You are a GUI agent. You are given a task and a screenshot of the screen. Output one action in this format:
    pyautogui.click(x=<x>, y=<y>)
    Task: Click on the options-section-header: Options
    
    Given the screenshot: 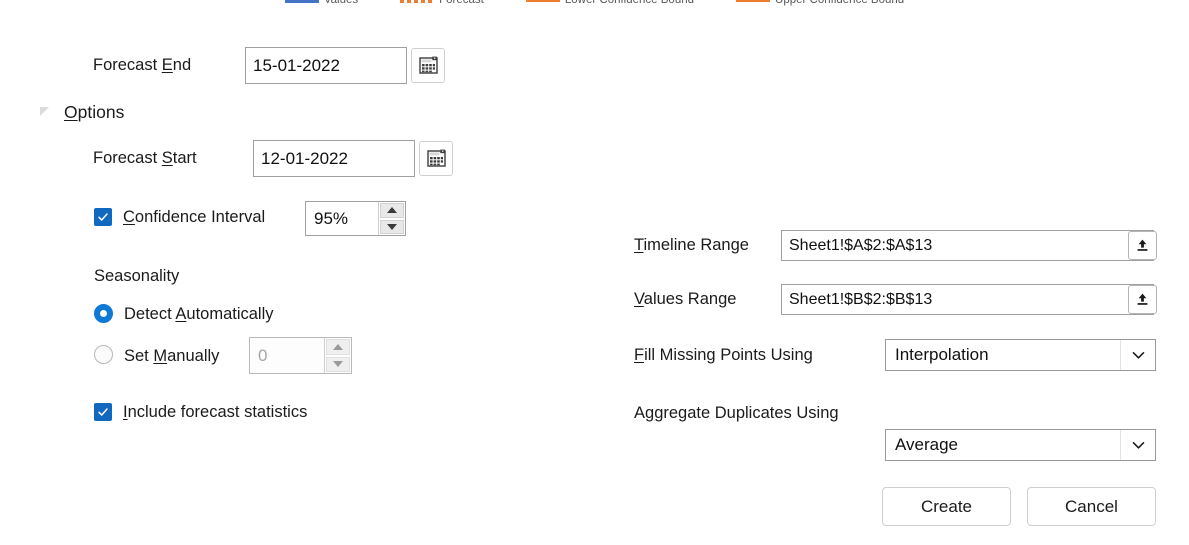 What is the action you would take?
    pyautogui.click(x=94, y=112)
    